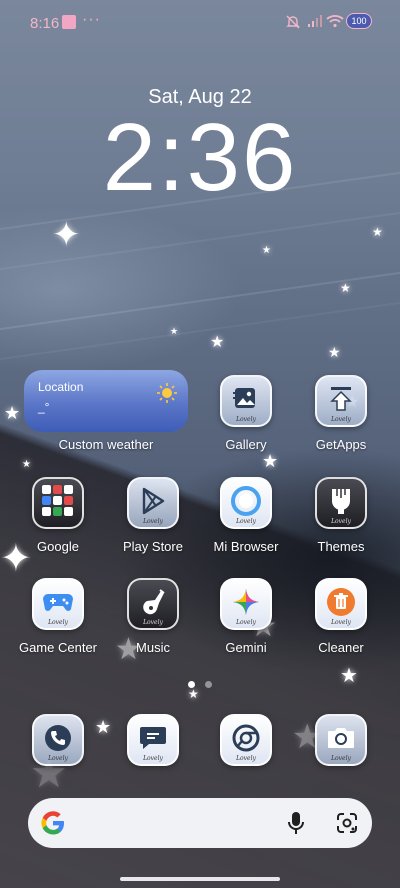 The image size is (400, 888). I want to click on dock-messages: Lovely, so click(153, 740).